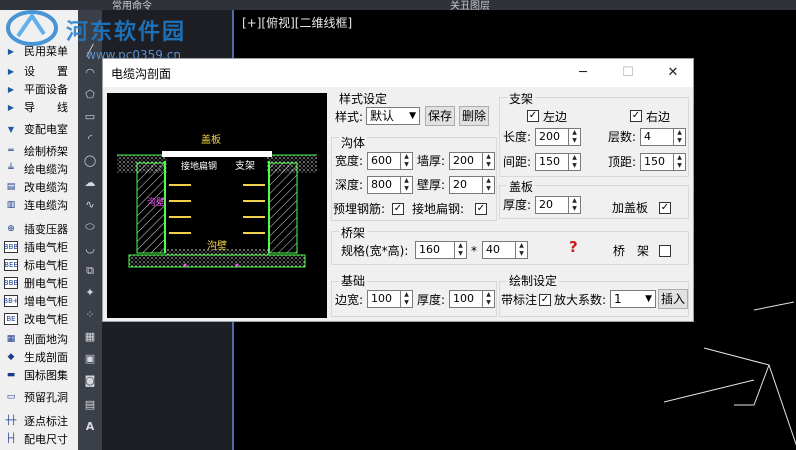 This screenshot has width=796, height=450. Describe the element at coordinates (665, 251) in the screenshot. I see `tray-checkbox` at that location.